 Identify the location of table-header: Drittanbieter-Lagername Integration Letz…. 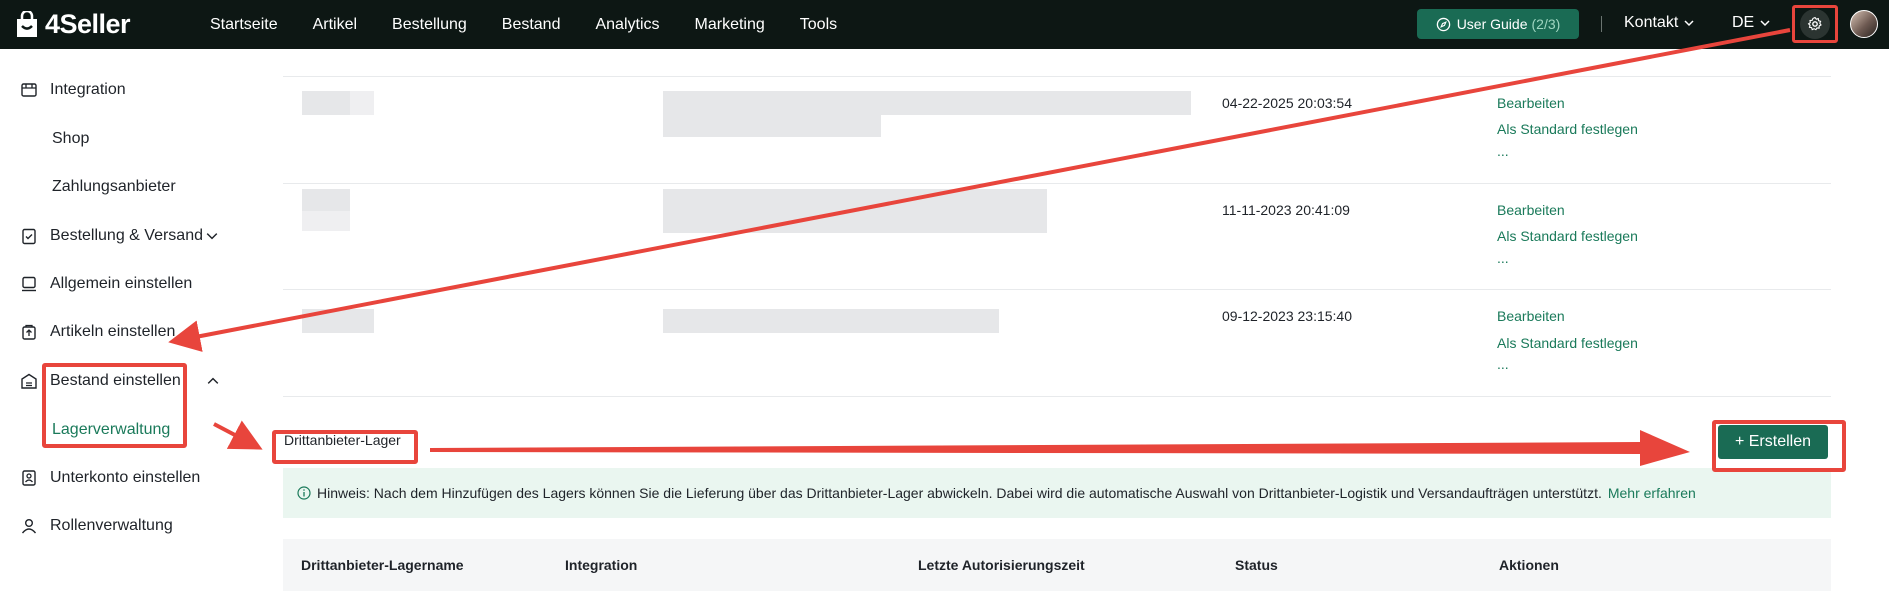
(1057, 565).